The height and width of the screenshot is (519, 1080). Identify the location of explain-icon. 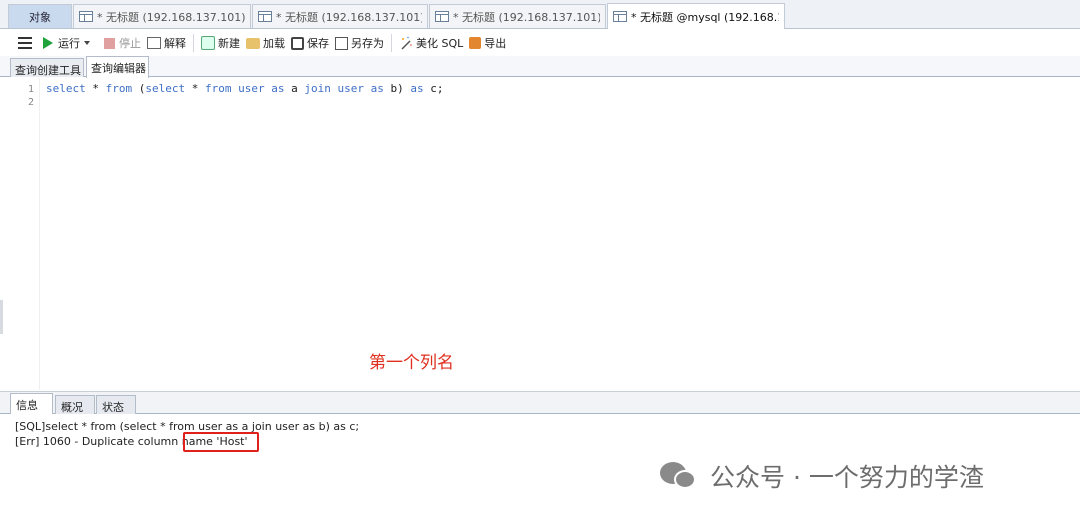
(154, 43).